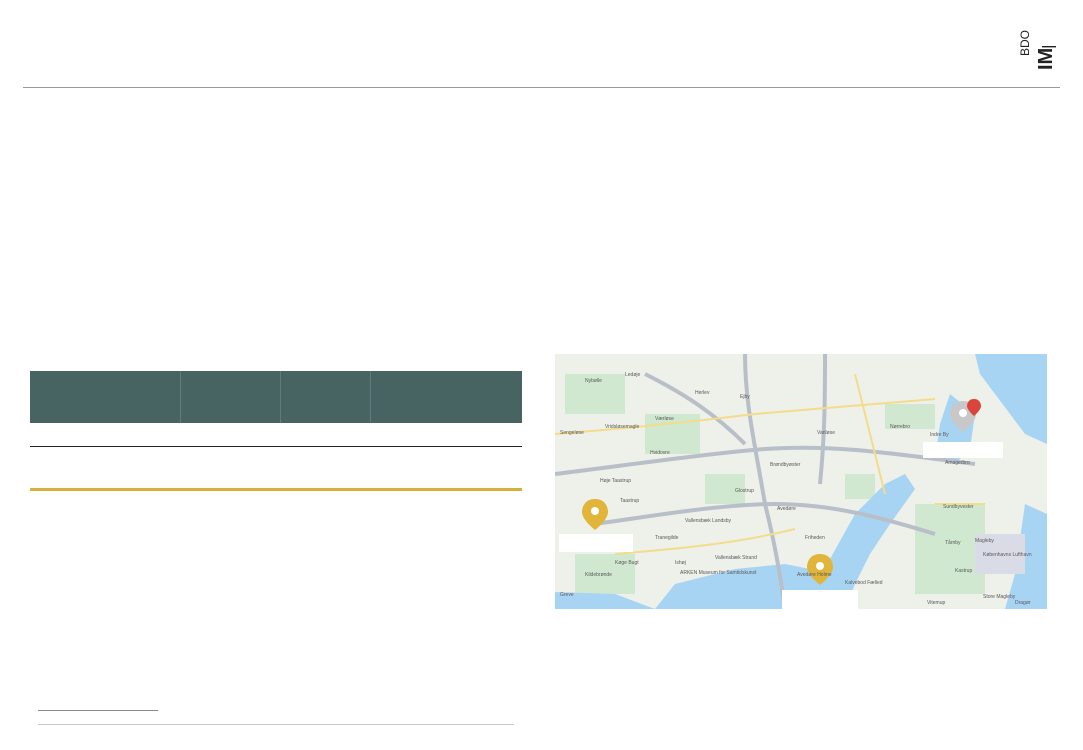 This screenshot has height=750, width=1083. I want to click on map-label: Greve, so click(567, 595).